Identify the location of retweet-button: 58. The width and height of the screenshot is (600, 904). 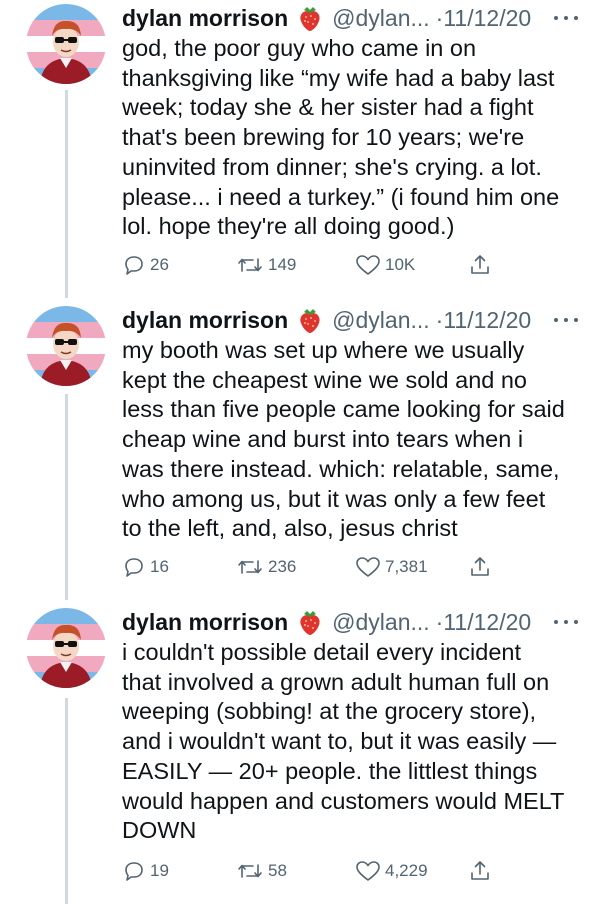
(261, 871).